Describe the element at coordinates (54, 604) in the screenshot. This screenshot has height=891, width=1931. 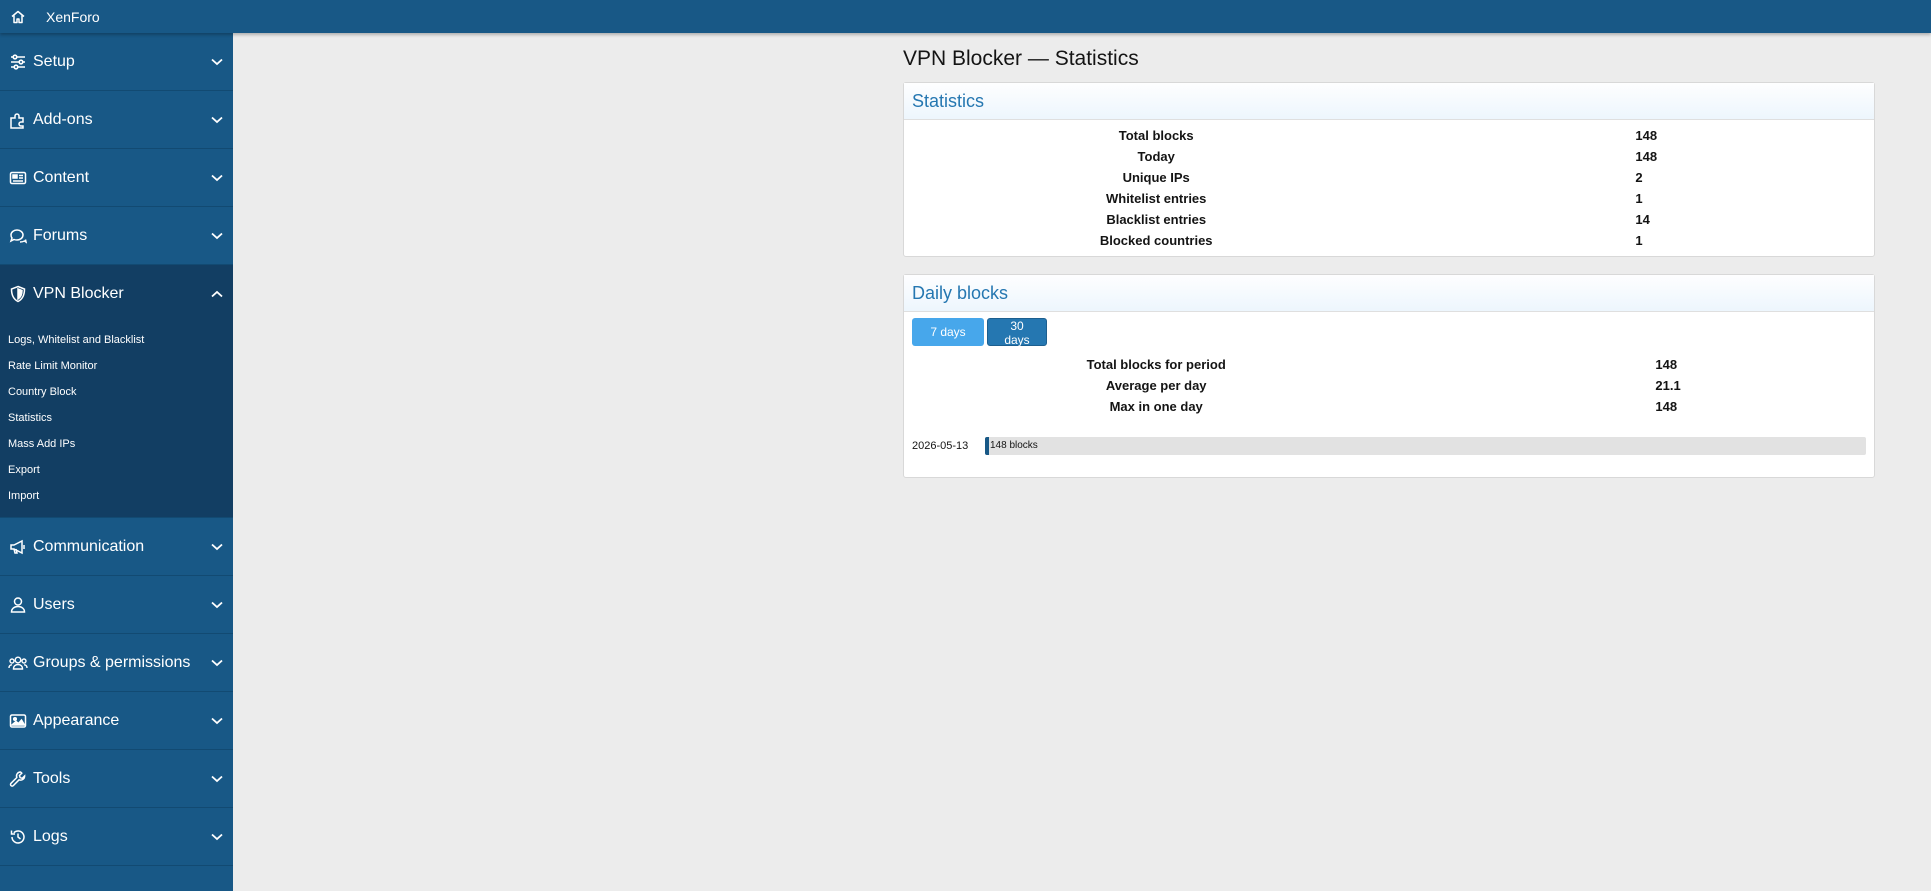
I see `sidebar-item-label: Users` at that location.